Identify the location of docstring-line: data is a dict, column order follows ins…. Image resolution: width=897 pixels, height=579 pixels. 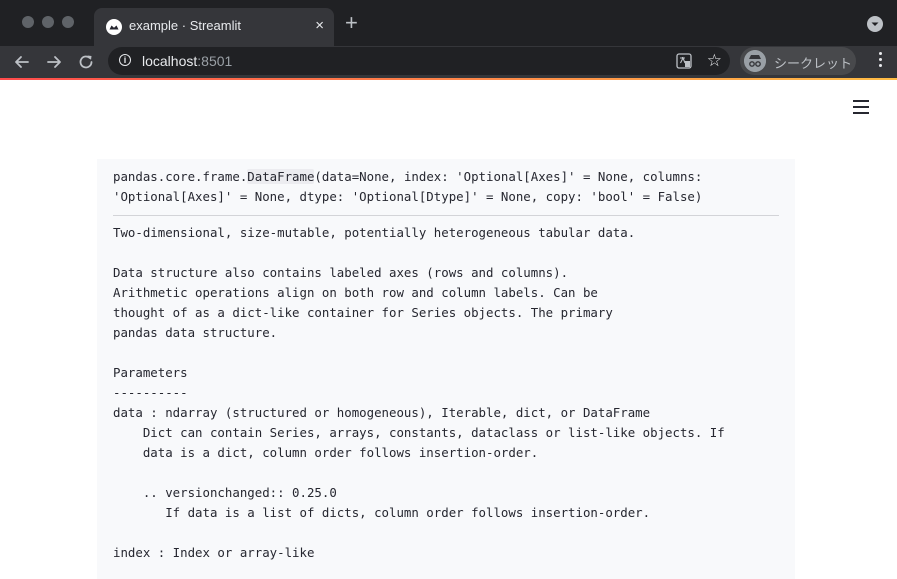
(326, 452).